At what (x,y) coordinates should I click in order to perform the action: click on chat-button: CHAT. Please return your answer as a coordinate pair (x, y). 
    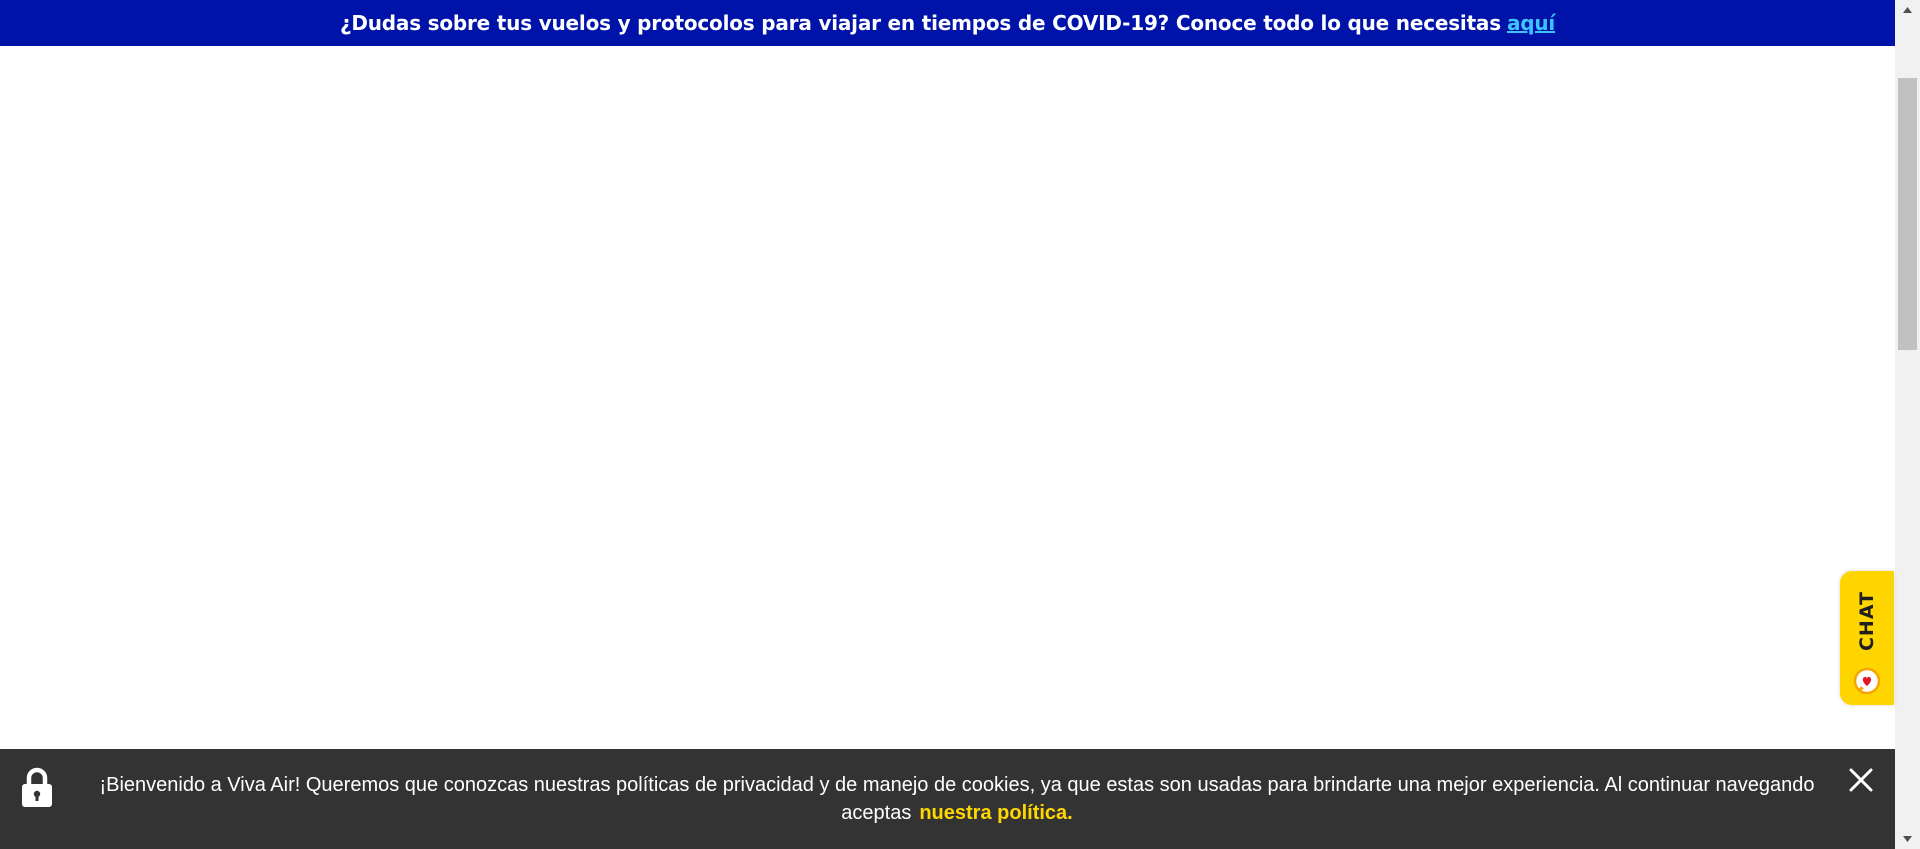
    Looking at the image, I should click on (1867, 638).